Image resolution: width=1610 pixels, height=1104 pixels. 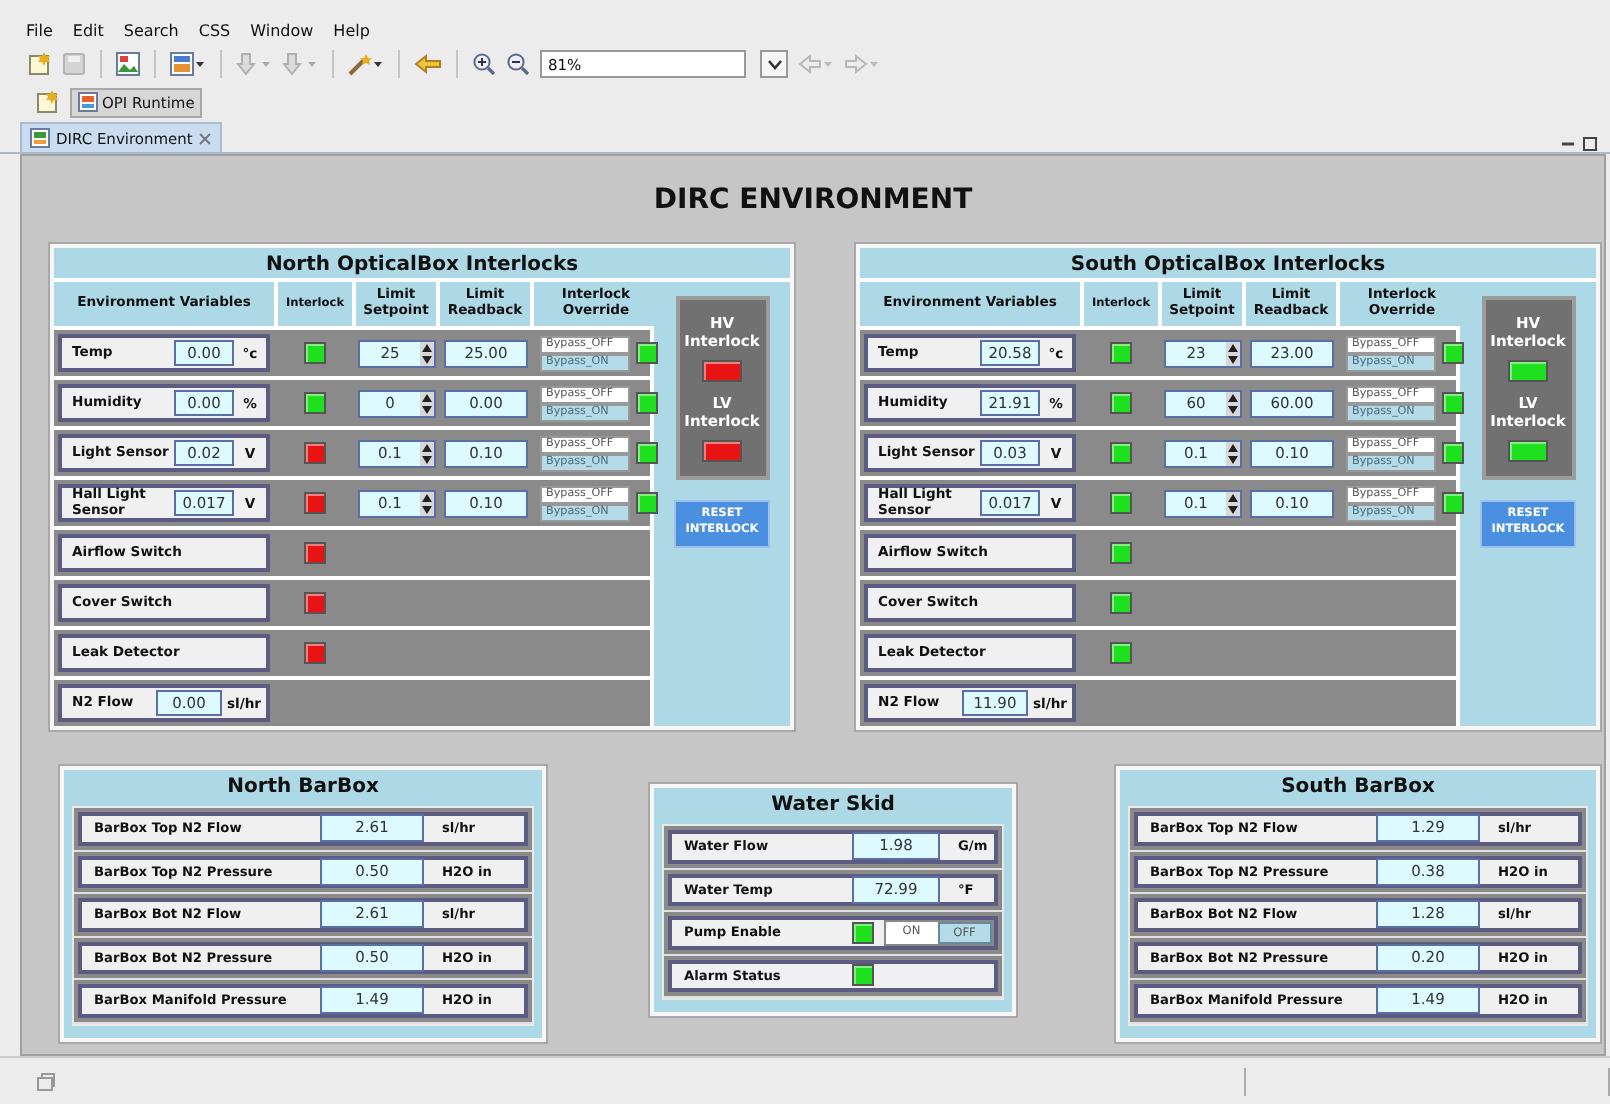 What do you see at coordinates (366, 64) in the screenshot?
I see `wand-icon` at bounding box center [366, 64].